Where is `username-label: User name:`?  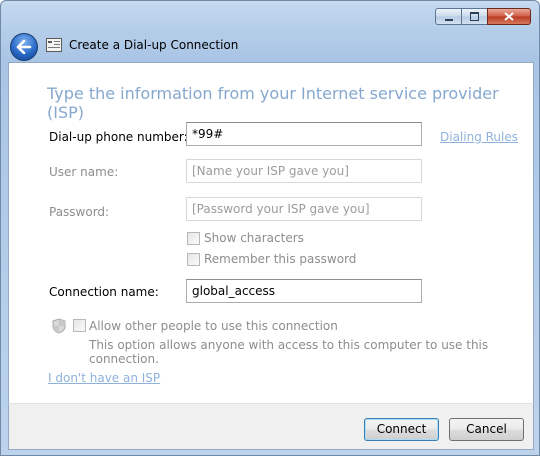
username-label: User name: is located at coordinates (84, 172).